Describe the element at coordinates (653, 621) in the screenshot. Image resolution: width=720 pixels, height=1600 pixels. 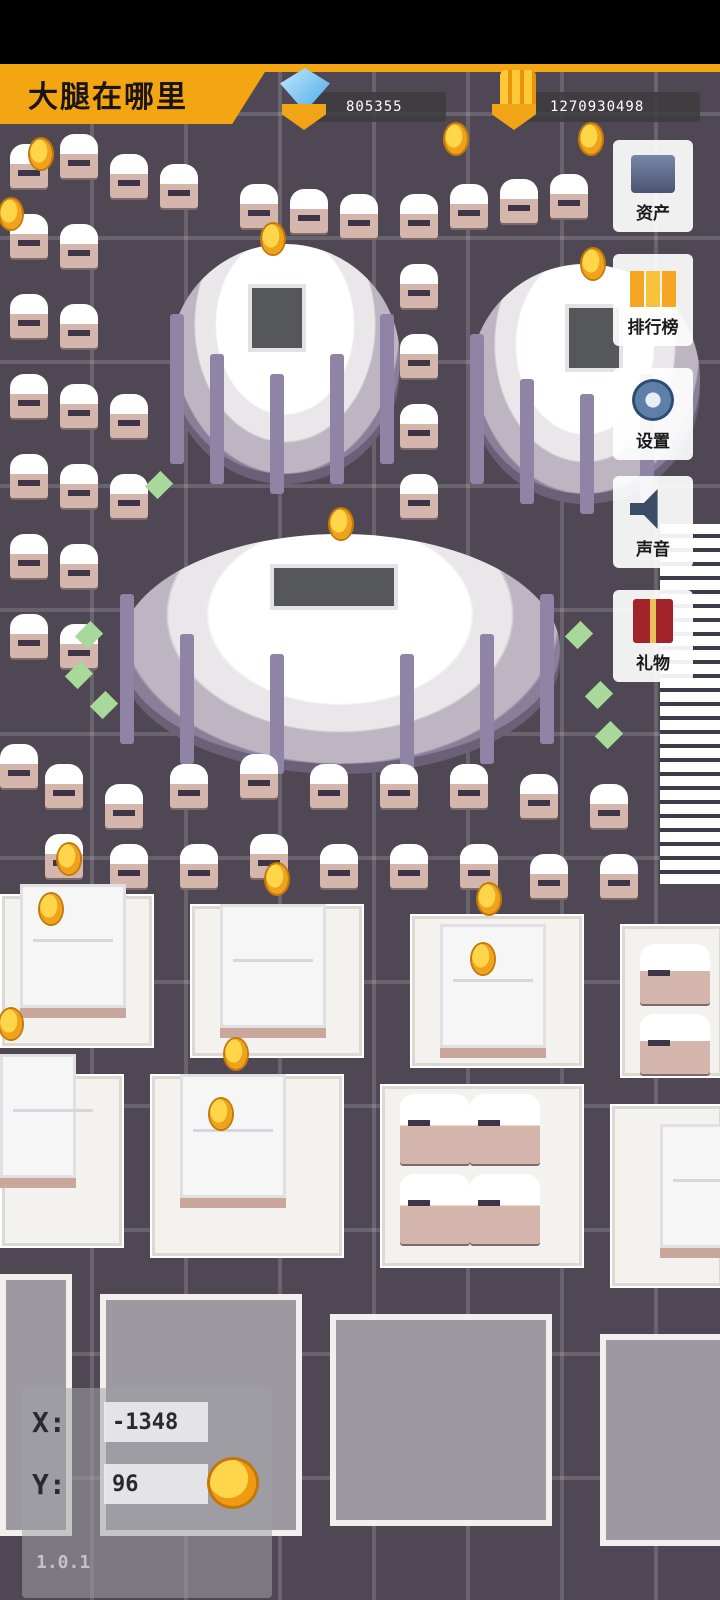
I see `gift-icon` at that location.